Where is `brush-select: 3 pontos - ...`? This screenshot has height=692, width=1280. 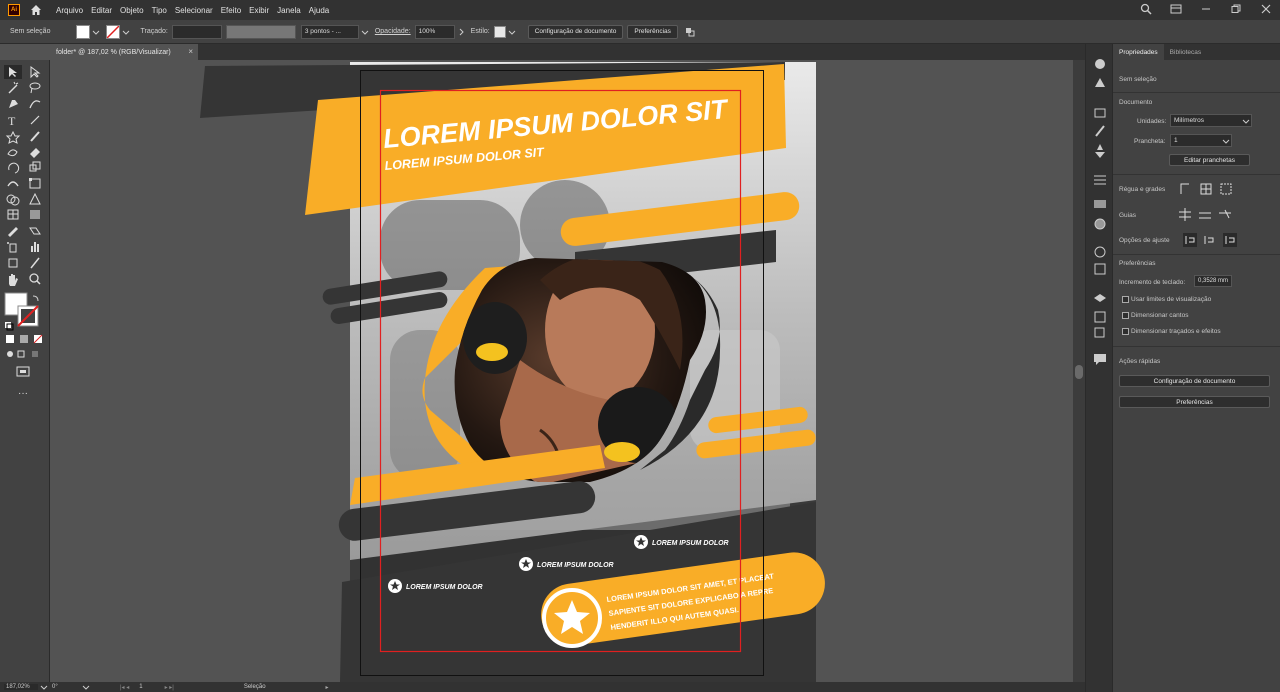 brush-select: 3 pontos - ... is located at coordinates (329, 31).